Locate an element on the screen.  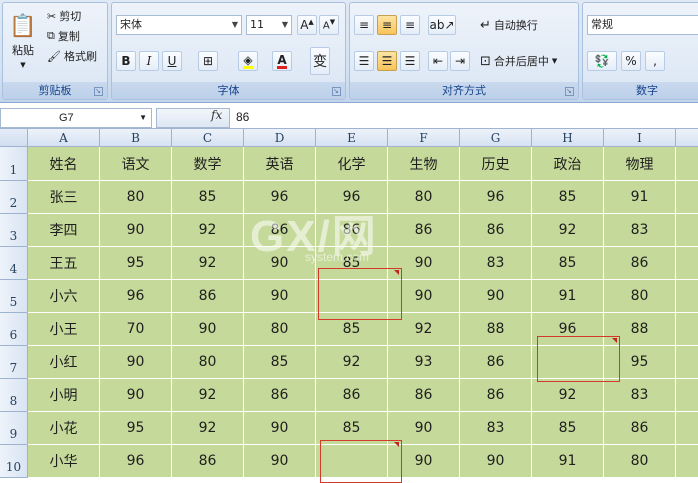
cell-d8: 86 is located at coordinates (280, 395).